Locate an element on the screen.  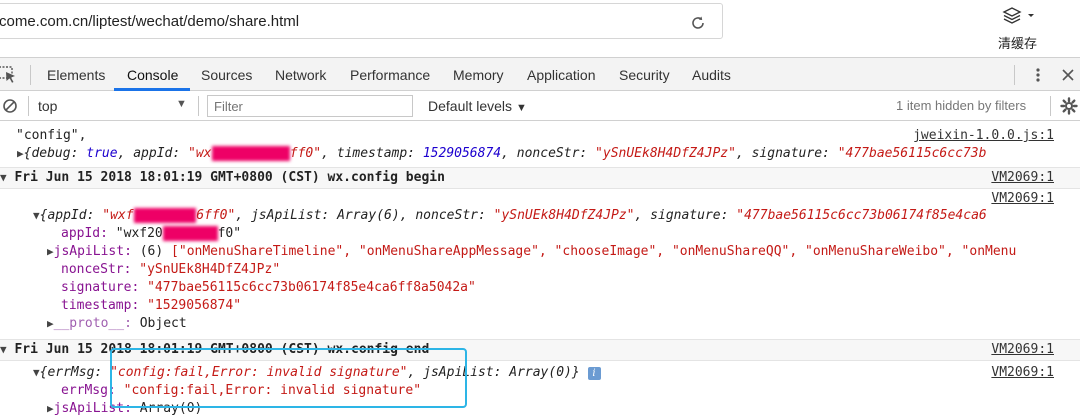
tab-security: Security is located at coordinates (644, 75).